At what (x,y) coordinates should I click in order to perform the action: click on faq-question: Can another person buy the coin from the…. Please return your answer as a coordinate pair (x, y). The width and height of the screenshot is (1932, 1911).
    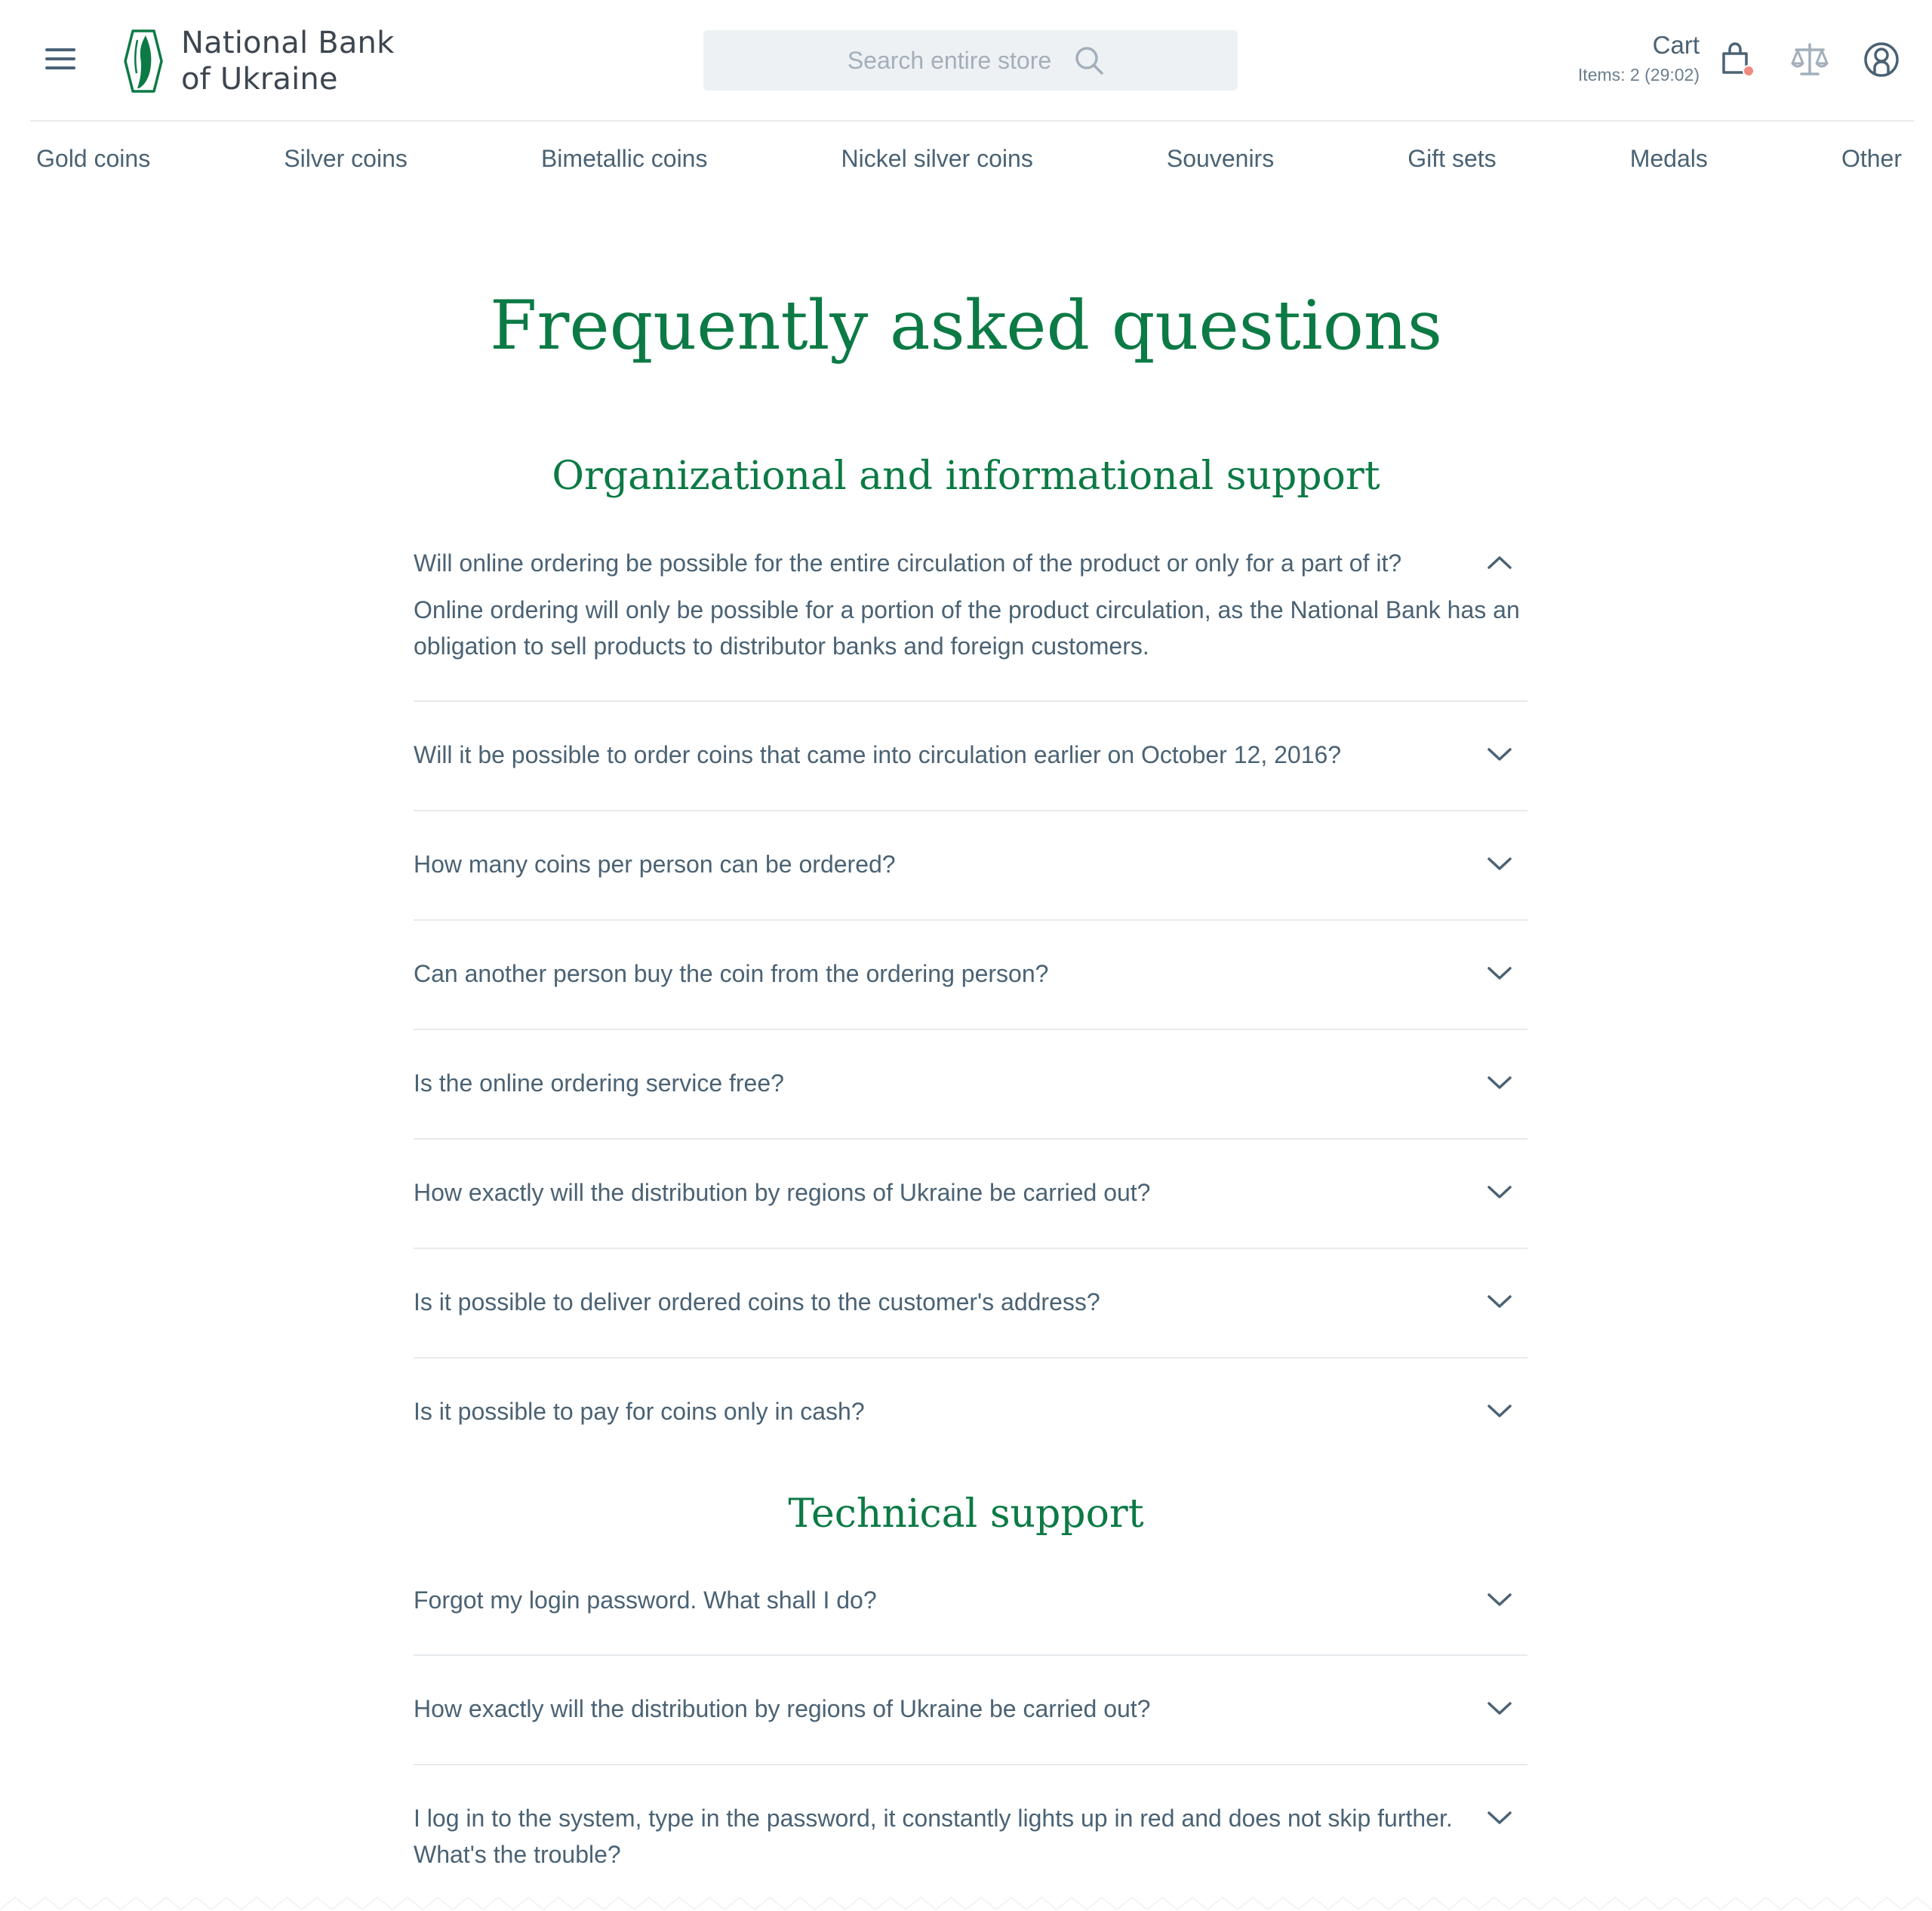
    Looking at the image, I should click on (731, 974).